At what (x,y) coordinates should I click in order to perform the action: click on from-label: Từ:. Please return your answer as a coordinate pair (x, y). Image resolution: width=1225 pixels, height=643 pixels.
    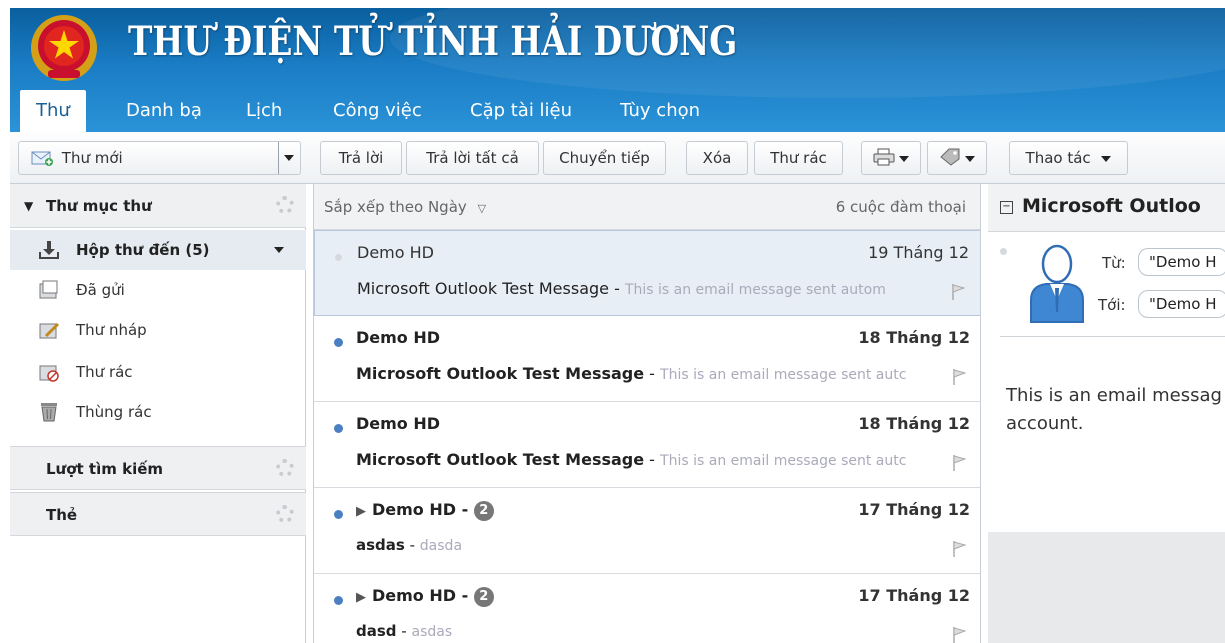
    Looking at the image, I should click on (1114, 263).